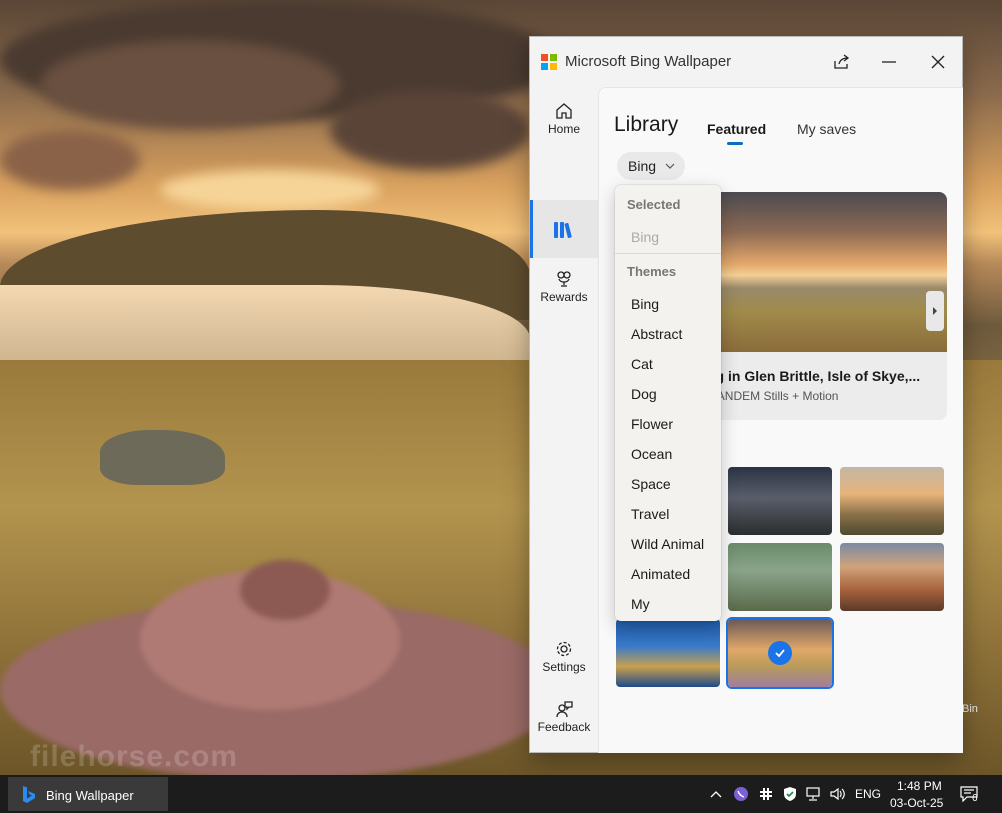 The height and width of the screenshot is (813, 1002). I want to click on viber-icon, so click(741, 794).